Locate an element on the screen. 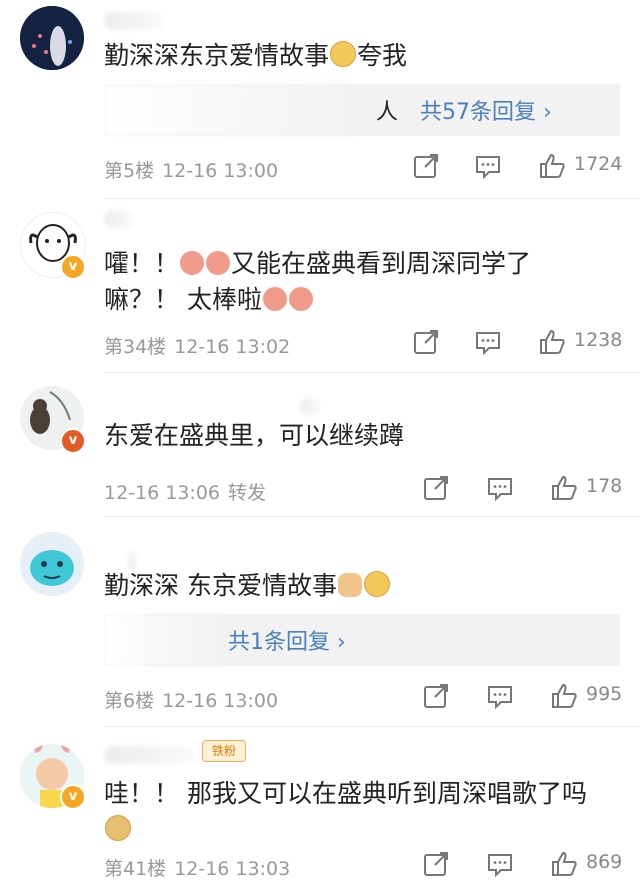  comment-text: 勤深深 东京爱情故事 is located at coordinates (360, 586).